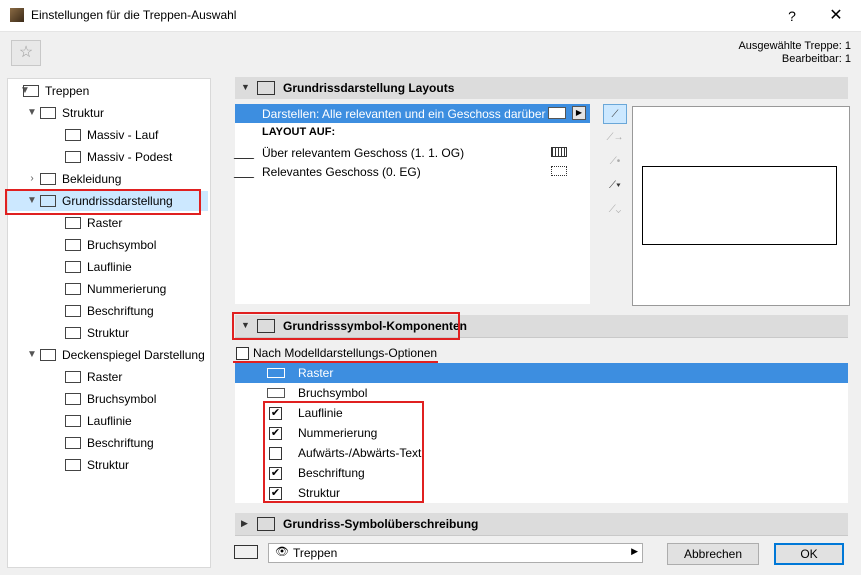  I want to click on override-panel-title: Grundriss-Symbolüberschreibung, so click(381, 524).